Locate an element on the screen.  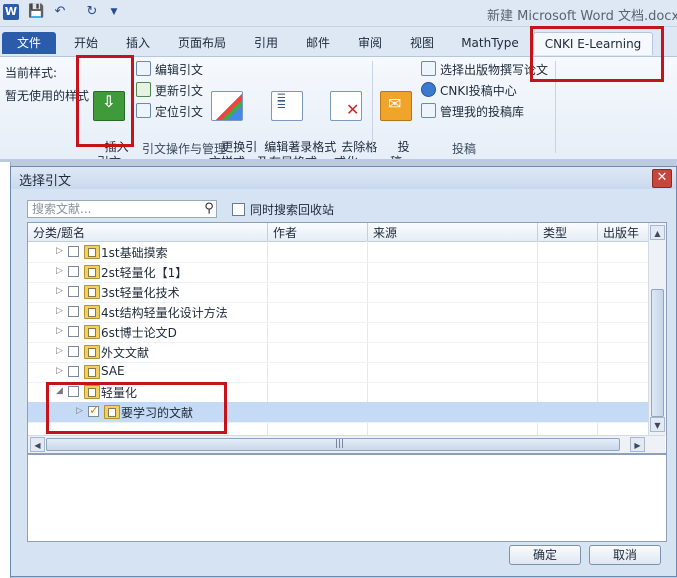
row-label: 1st基础摸索 is located at coordinates (134, 253).